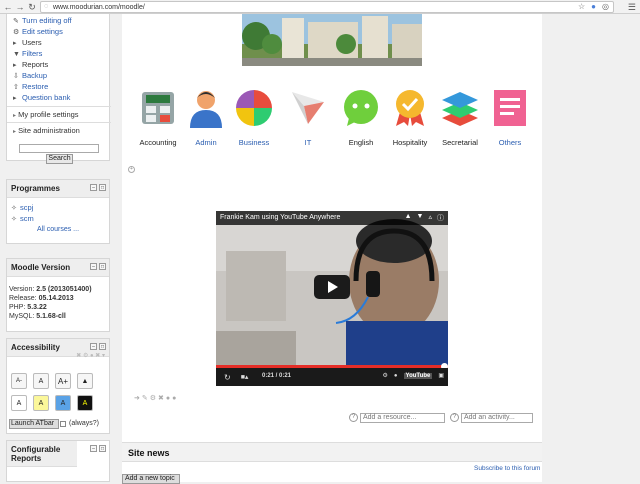 The image size is (640, 484). What do you see at coordinates (441, 375) in the screenshot?
I see `fullscreen-icon: ▣` at bounding box center [441, 375].